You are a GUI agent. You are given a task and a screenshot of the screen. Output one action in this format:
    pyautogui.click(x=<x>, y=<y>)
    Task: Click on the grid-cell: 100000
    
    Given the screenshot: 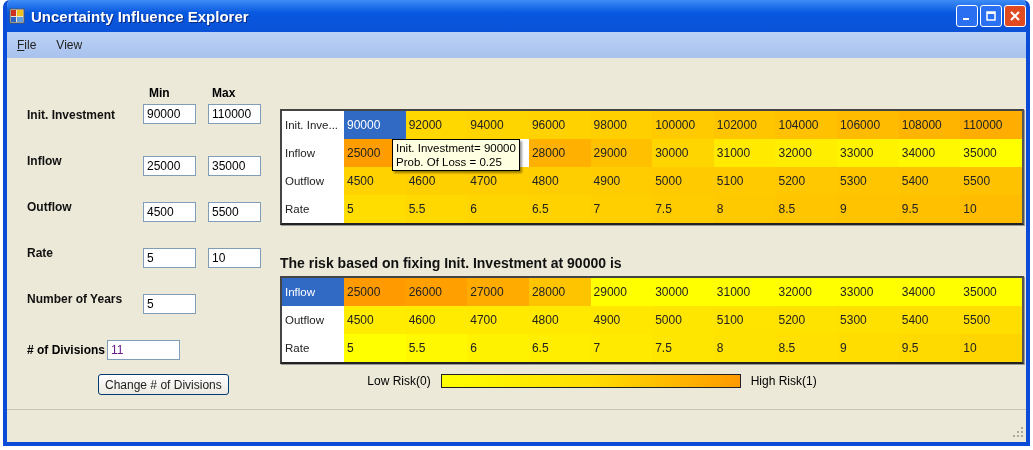 What is the action you would take?
    pyautogui.click(x=683, y=125)
    